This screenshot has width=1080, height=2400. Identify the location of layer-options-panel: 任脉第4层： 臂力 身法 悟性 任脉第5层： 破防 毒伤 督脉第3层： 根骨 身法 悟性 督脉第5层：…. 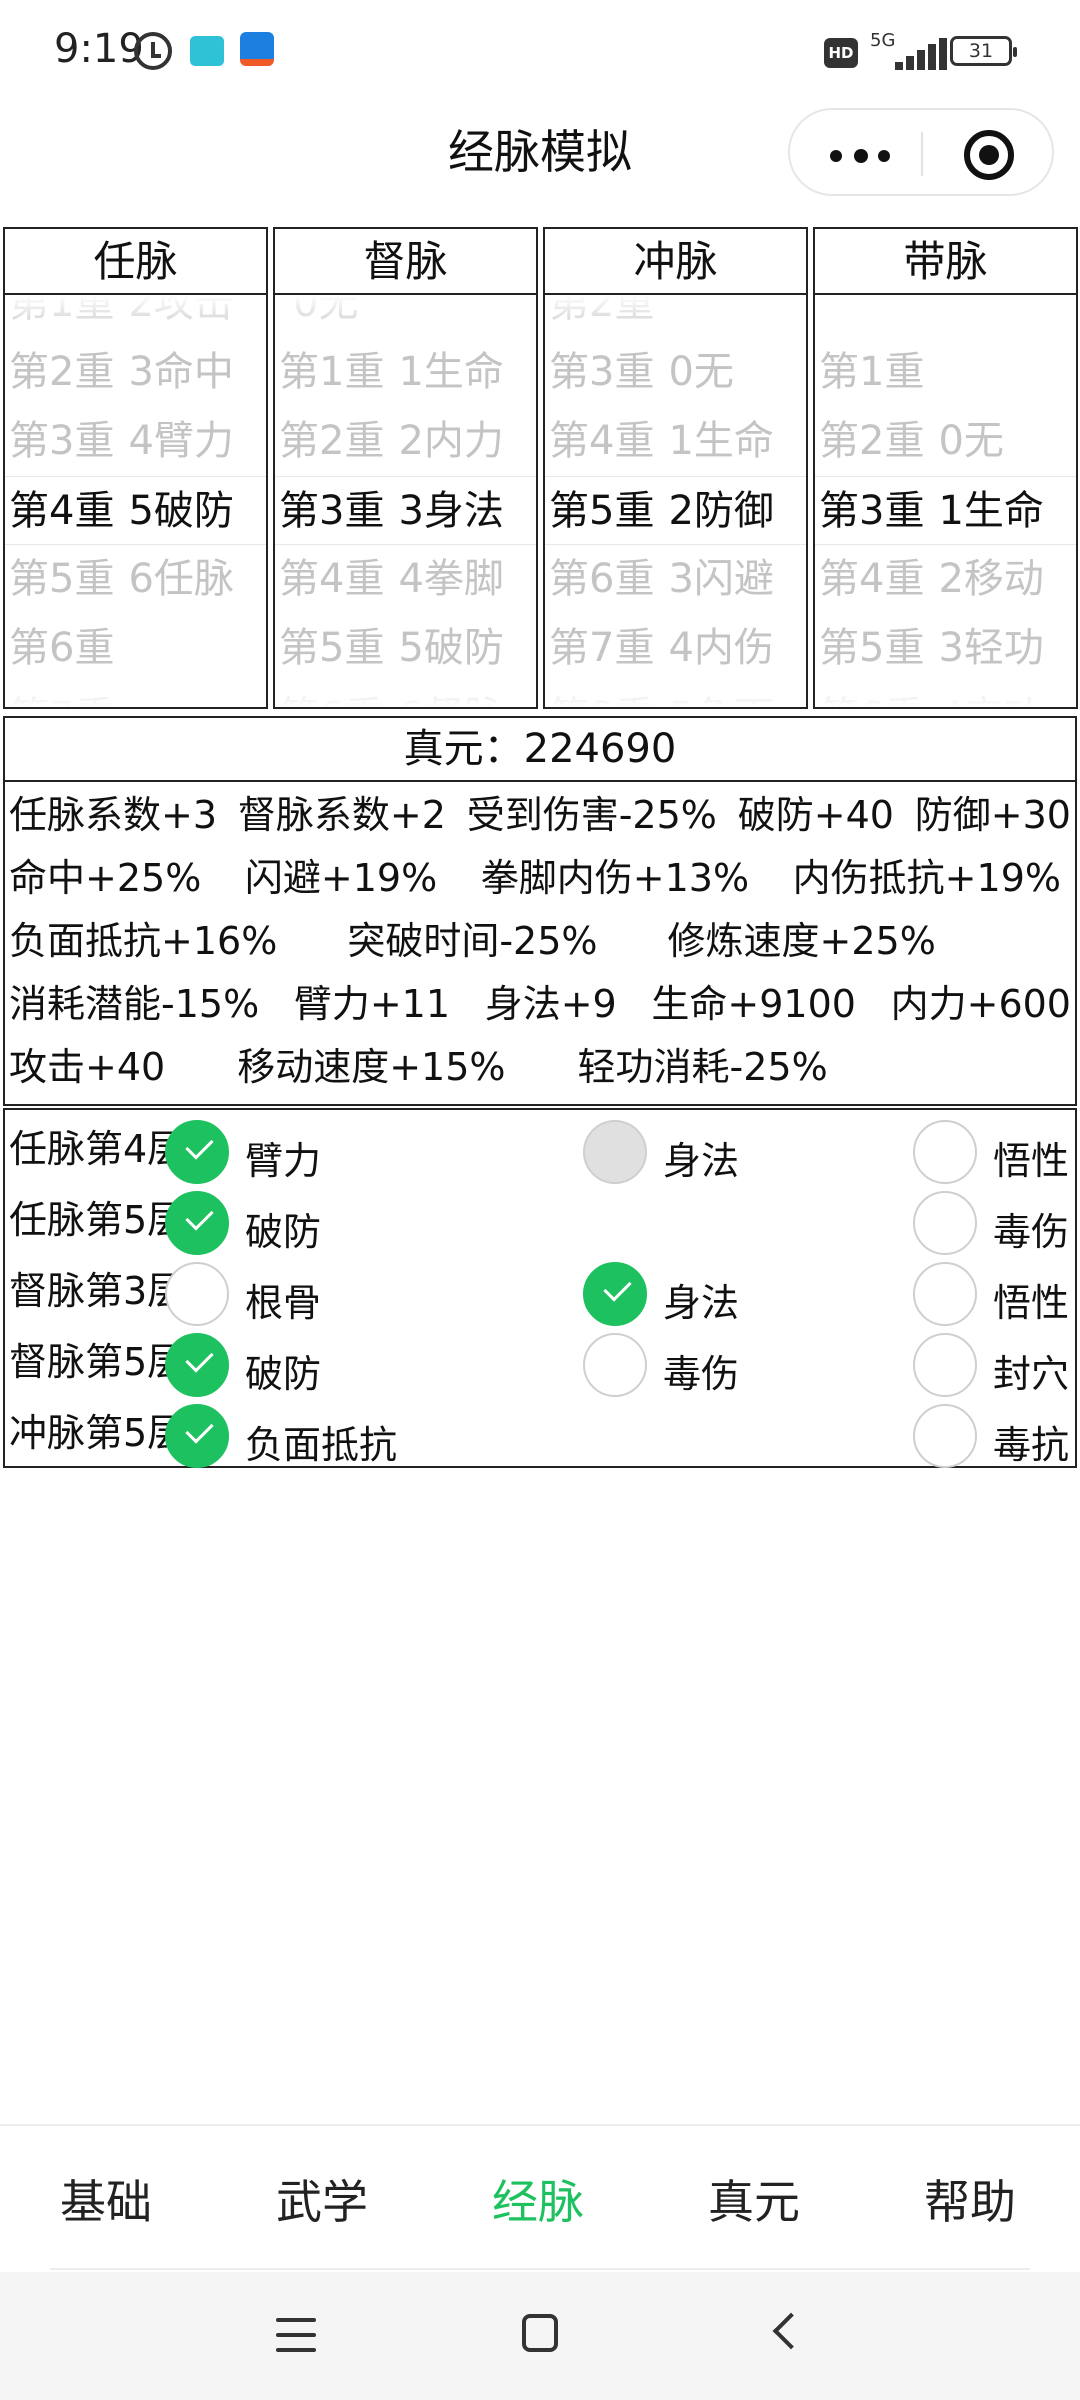
(540, 1288).